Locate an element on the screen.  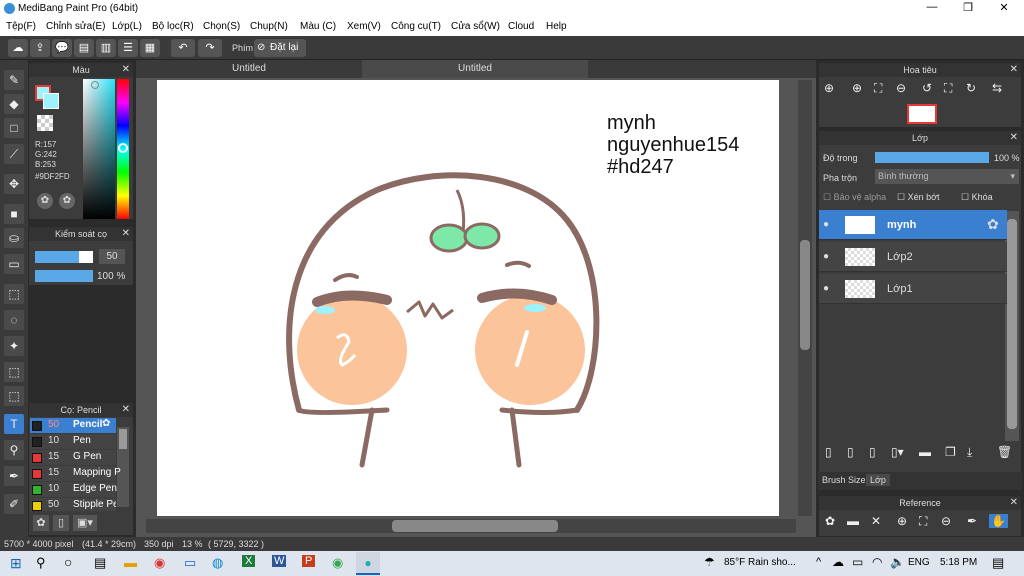
monitor-icon: ▭ is located at coordinates (190, 563).